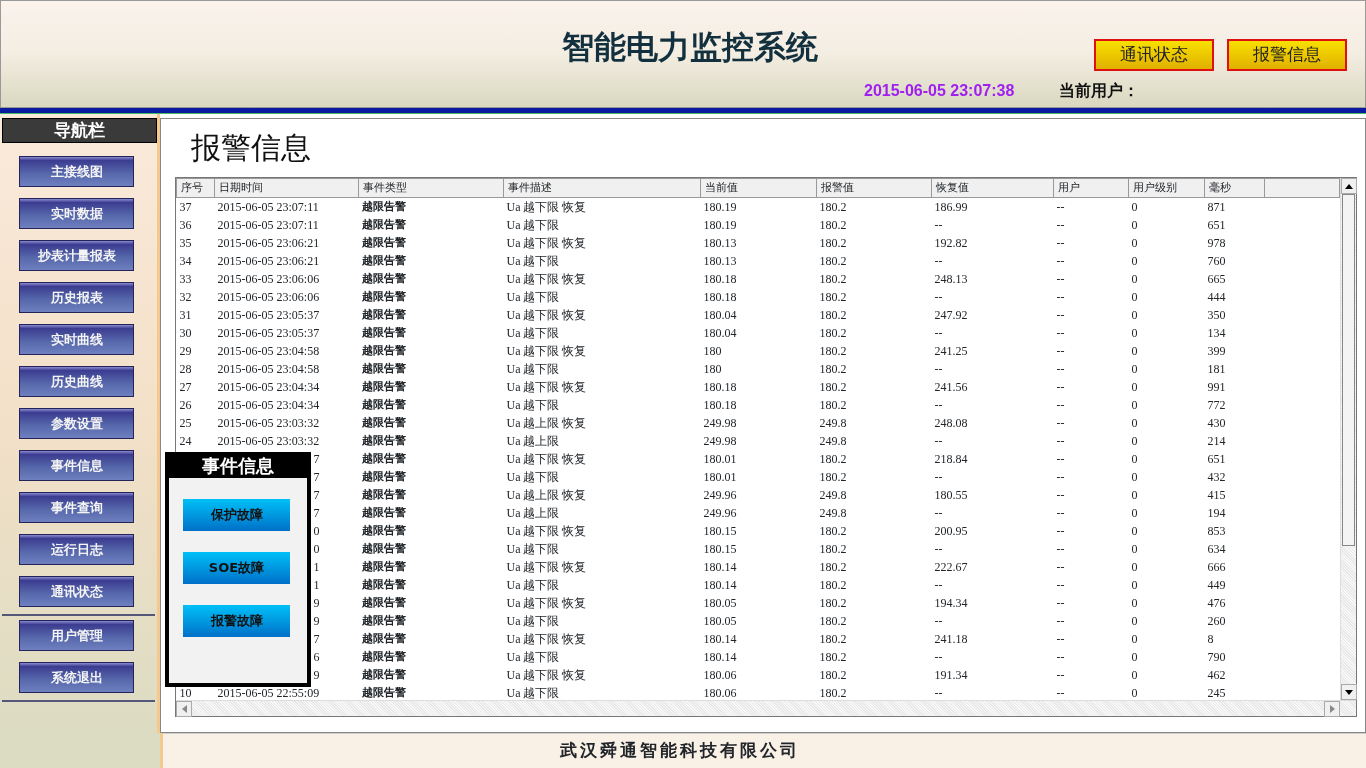 The height and width of the screenshot is (768, 1366). Describe the element at coordinates (720, 549) in the screenshot. I see `table-cell: 180.15` at that location.